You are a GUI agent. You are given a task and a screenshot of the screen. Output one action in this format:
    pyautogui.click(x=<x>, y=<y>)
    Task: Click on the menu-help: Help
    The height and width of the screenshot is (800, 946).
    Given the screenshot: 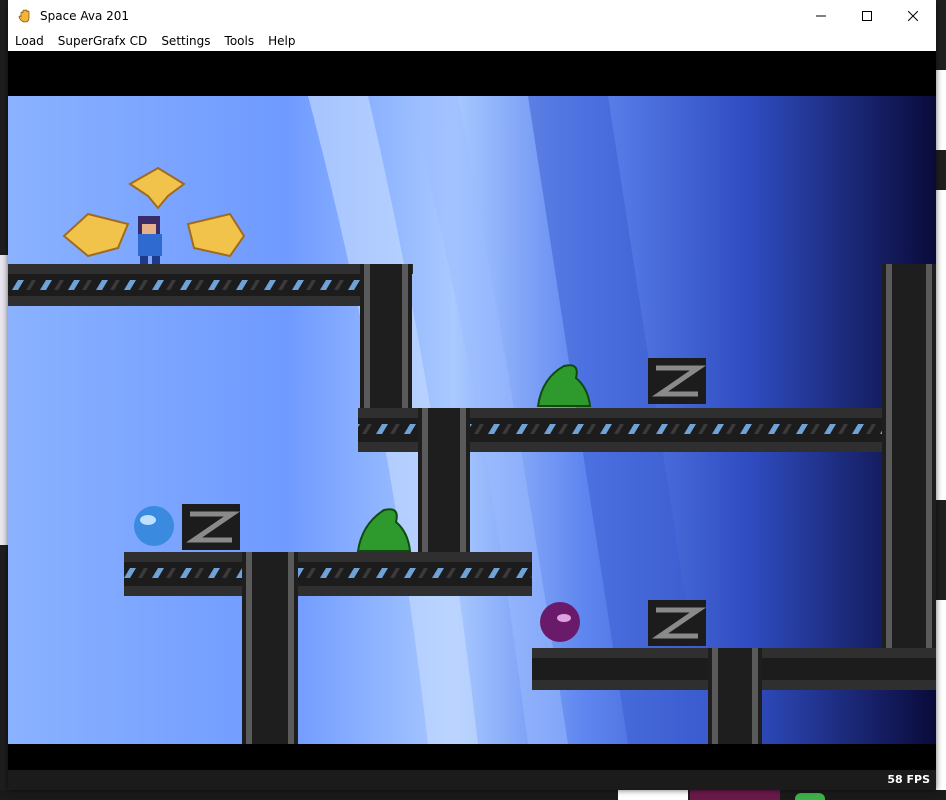 What is the action you would take?
    pyautogui.click(x=281, y=41)
    